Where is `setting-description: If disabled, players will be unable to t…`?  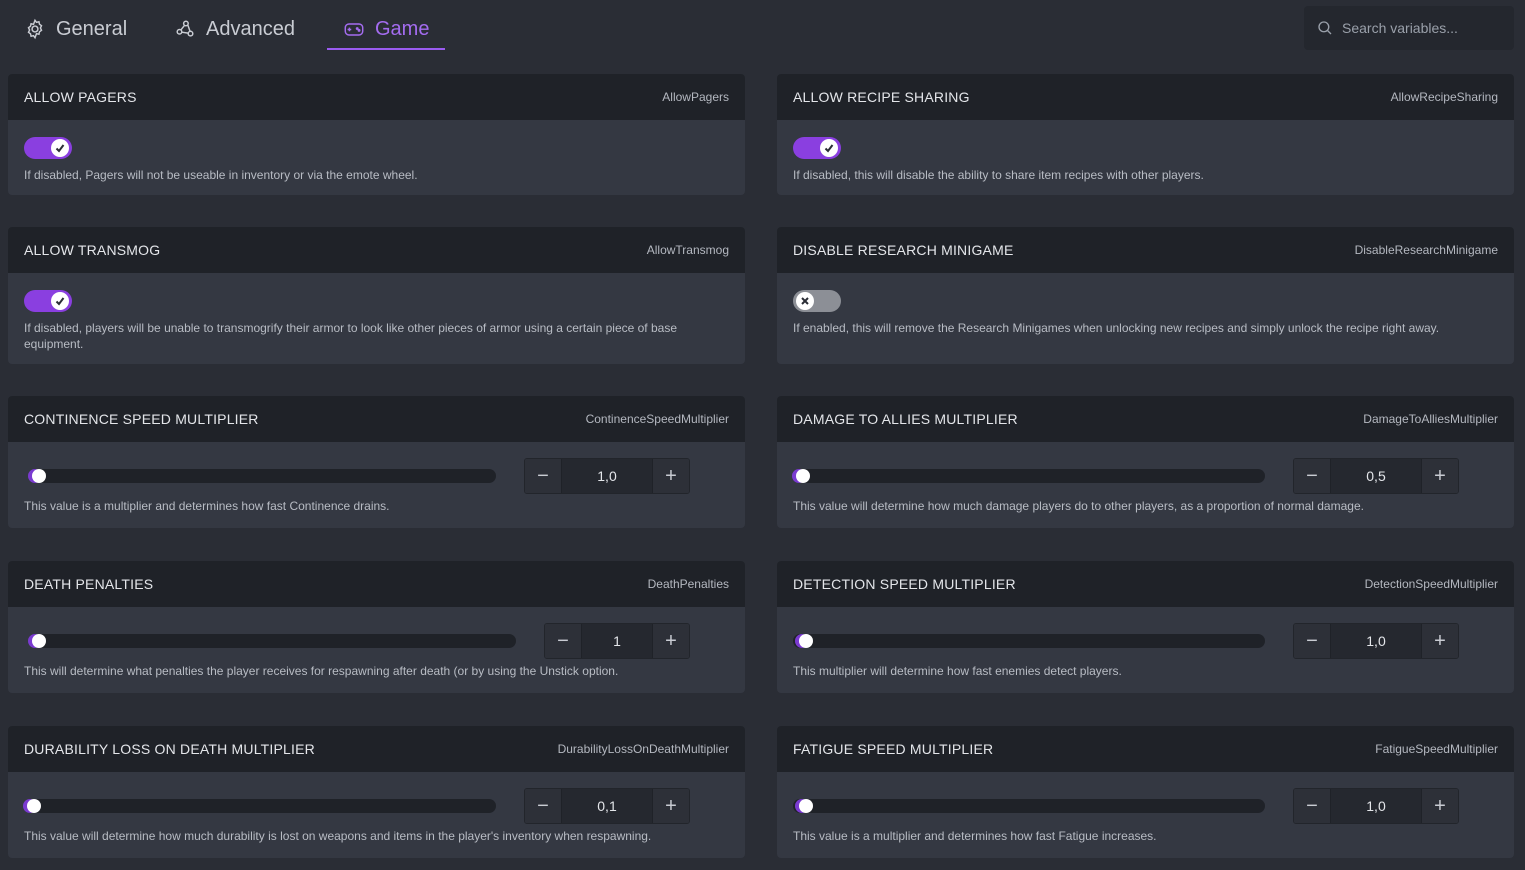 setting-description: If disabled, players will be unable to t… is located at coordinates (350, 336).